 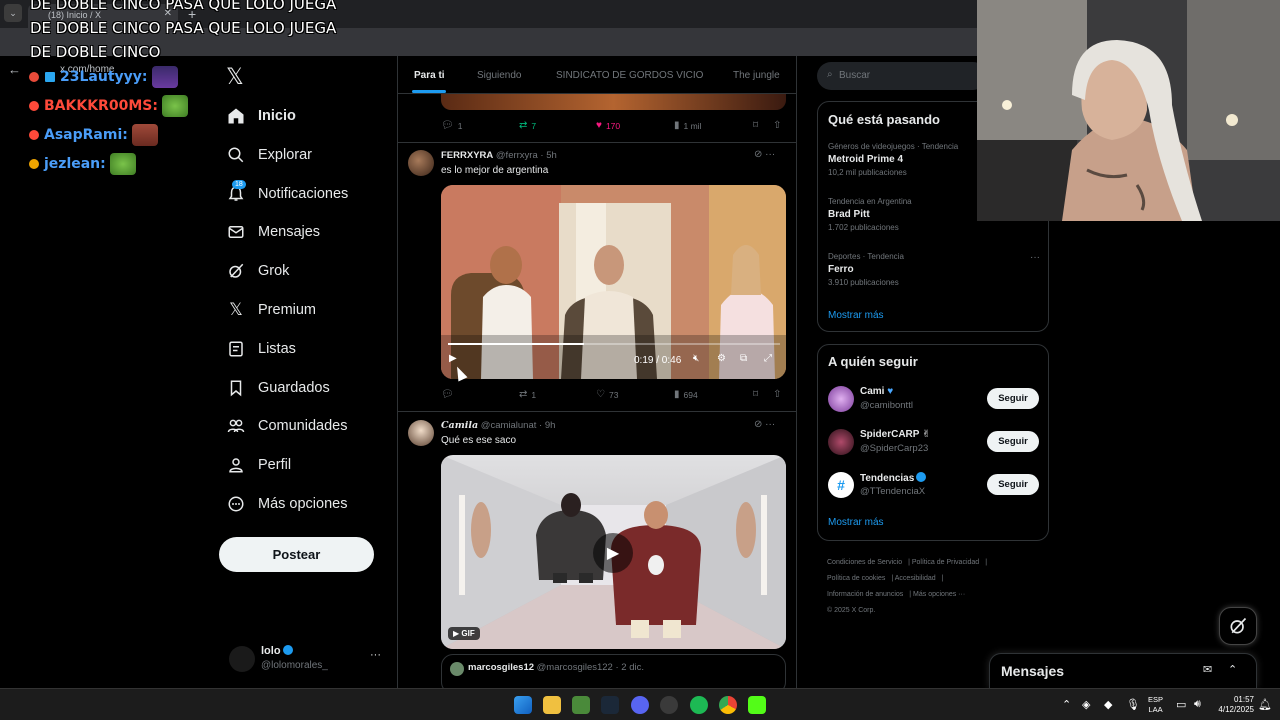 I want to click on kick-icon, so click(x=757, y=705).